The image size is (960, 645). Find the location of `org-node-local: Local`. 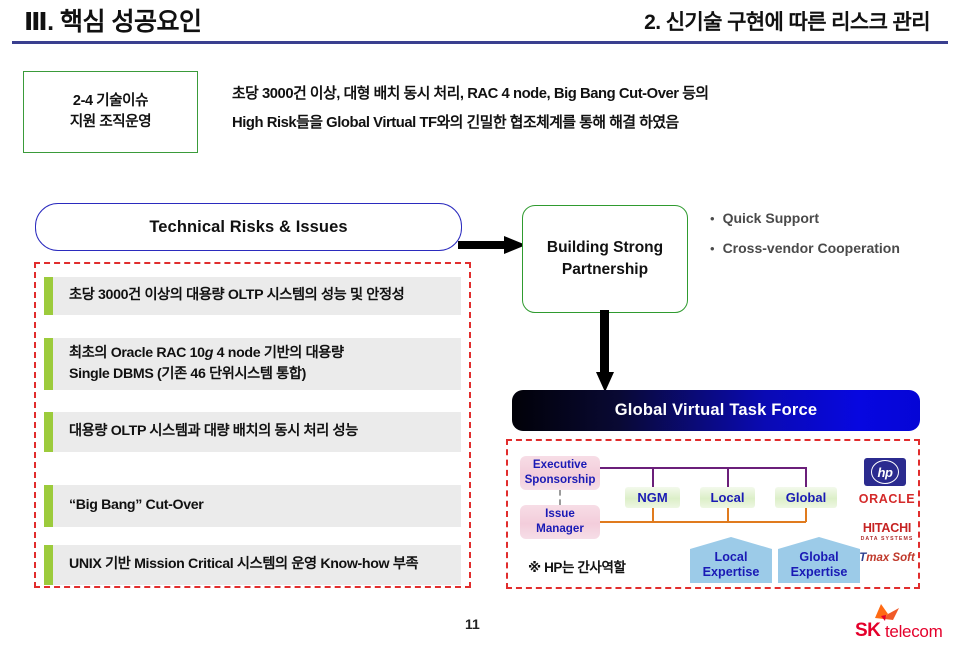

org-node-local: Local is located at coordinates (727, 497).